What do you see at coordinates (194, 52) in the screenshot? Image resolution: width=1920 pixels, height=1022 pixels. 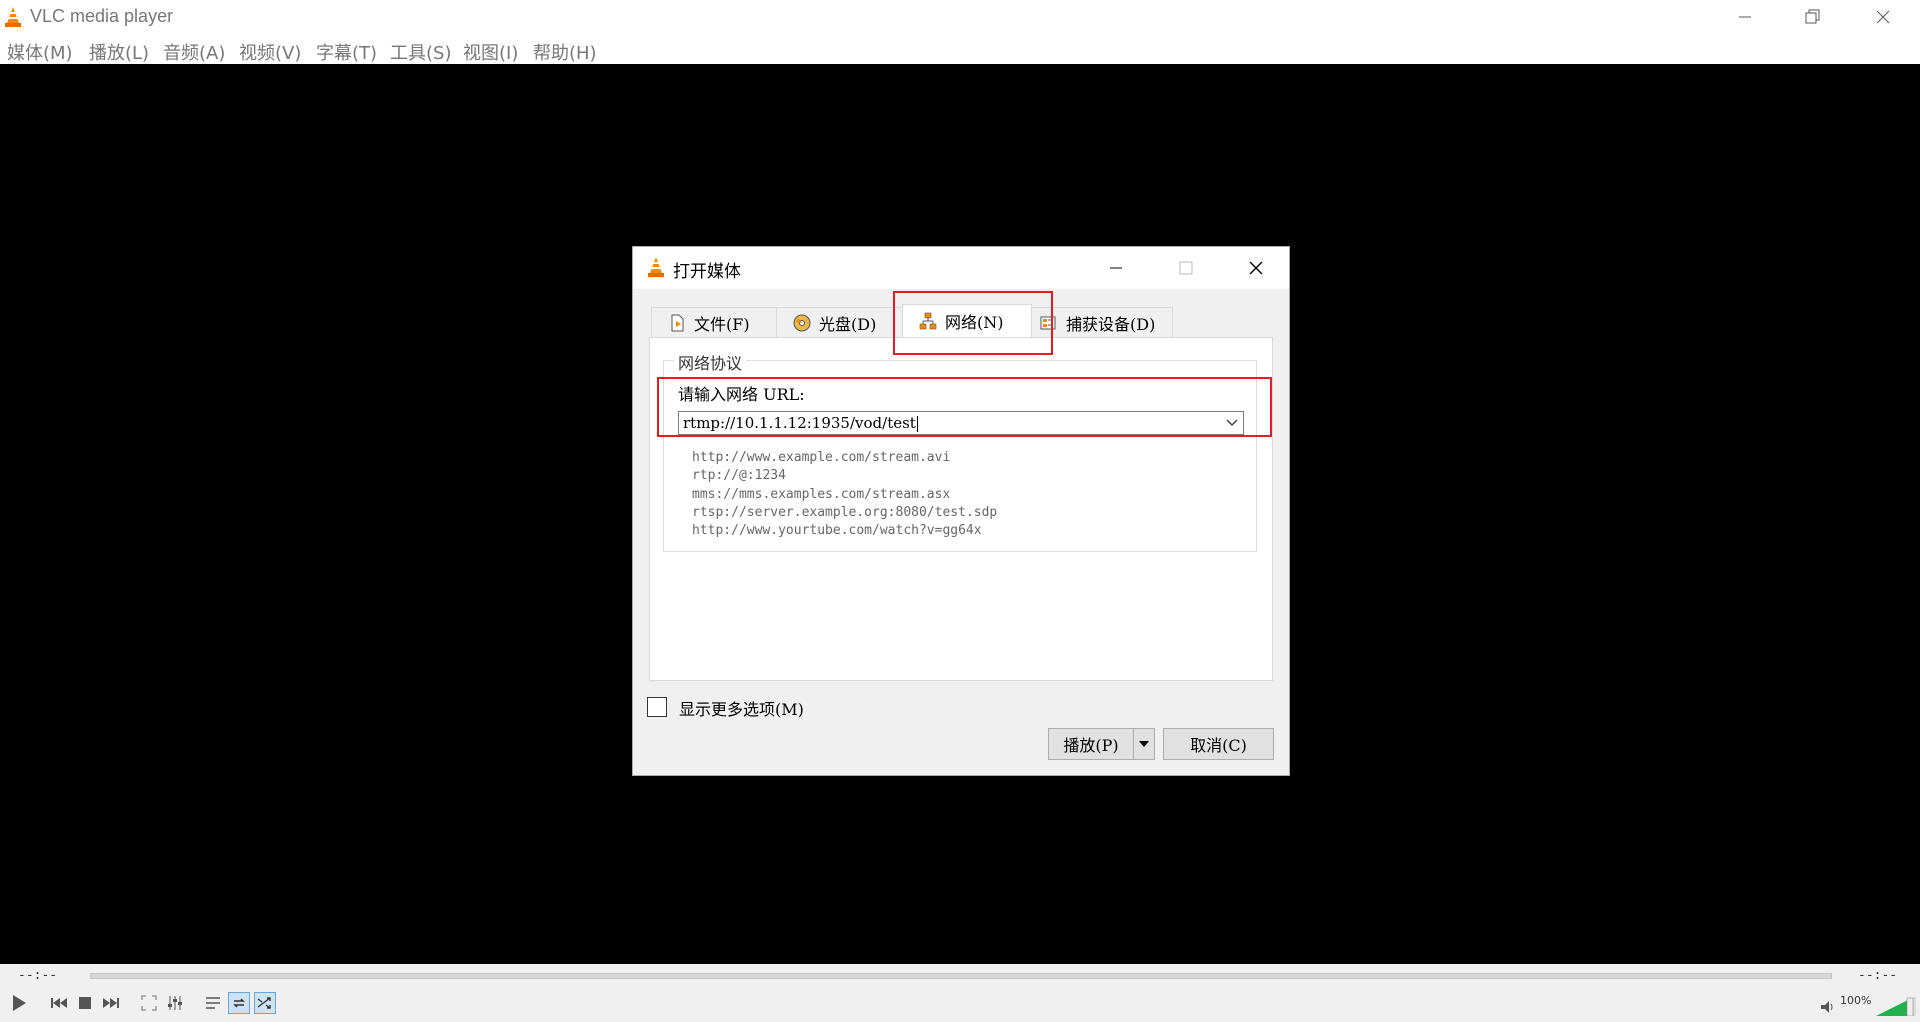 I see `menu-audio: 音频(A)` at bounding box center [194, 52].